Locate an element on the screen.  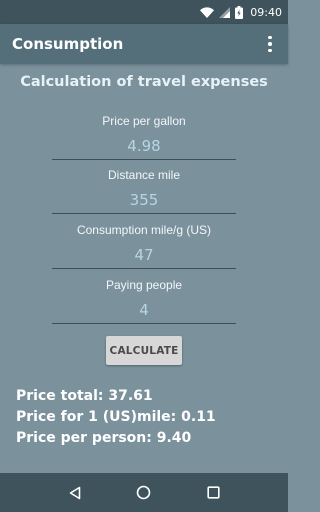
battery-icon is located at coordinates (239, 12).